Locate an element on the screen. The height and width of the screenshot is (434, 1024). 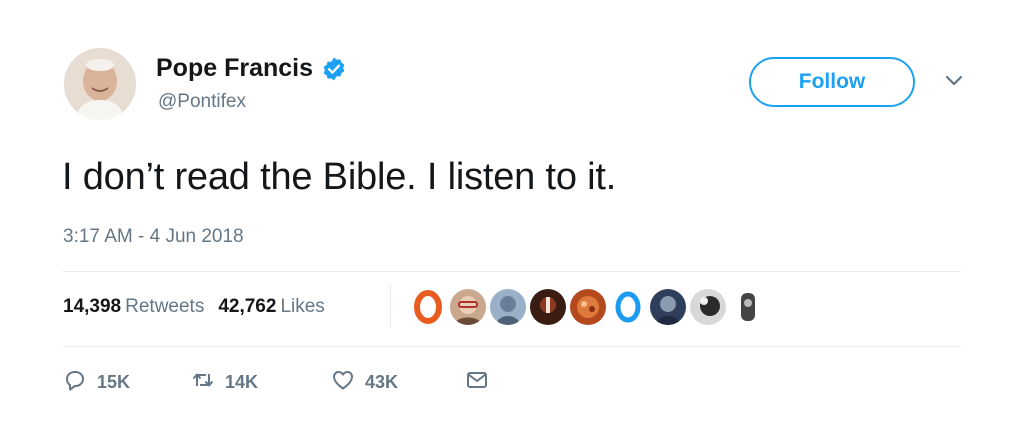
reply-count: 15K is located at coordinates (114, 382).